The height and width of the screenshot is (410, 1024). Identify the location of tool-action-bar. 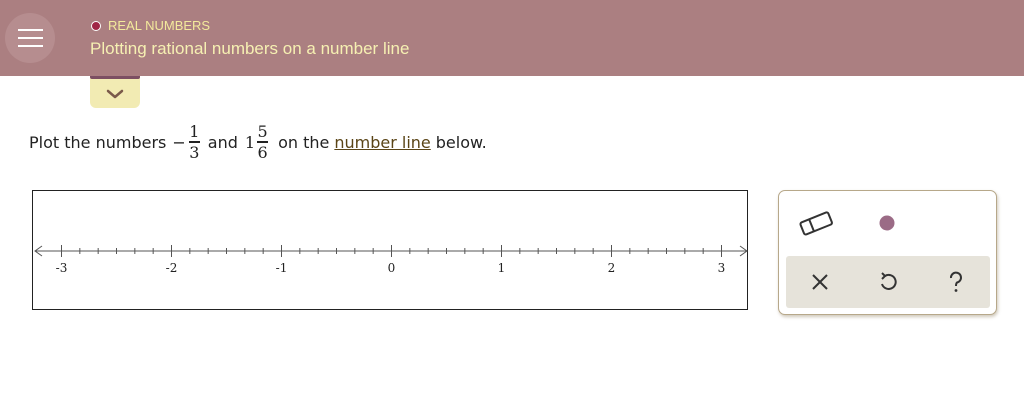
(888, 282).